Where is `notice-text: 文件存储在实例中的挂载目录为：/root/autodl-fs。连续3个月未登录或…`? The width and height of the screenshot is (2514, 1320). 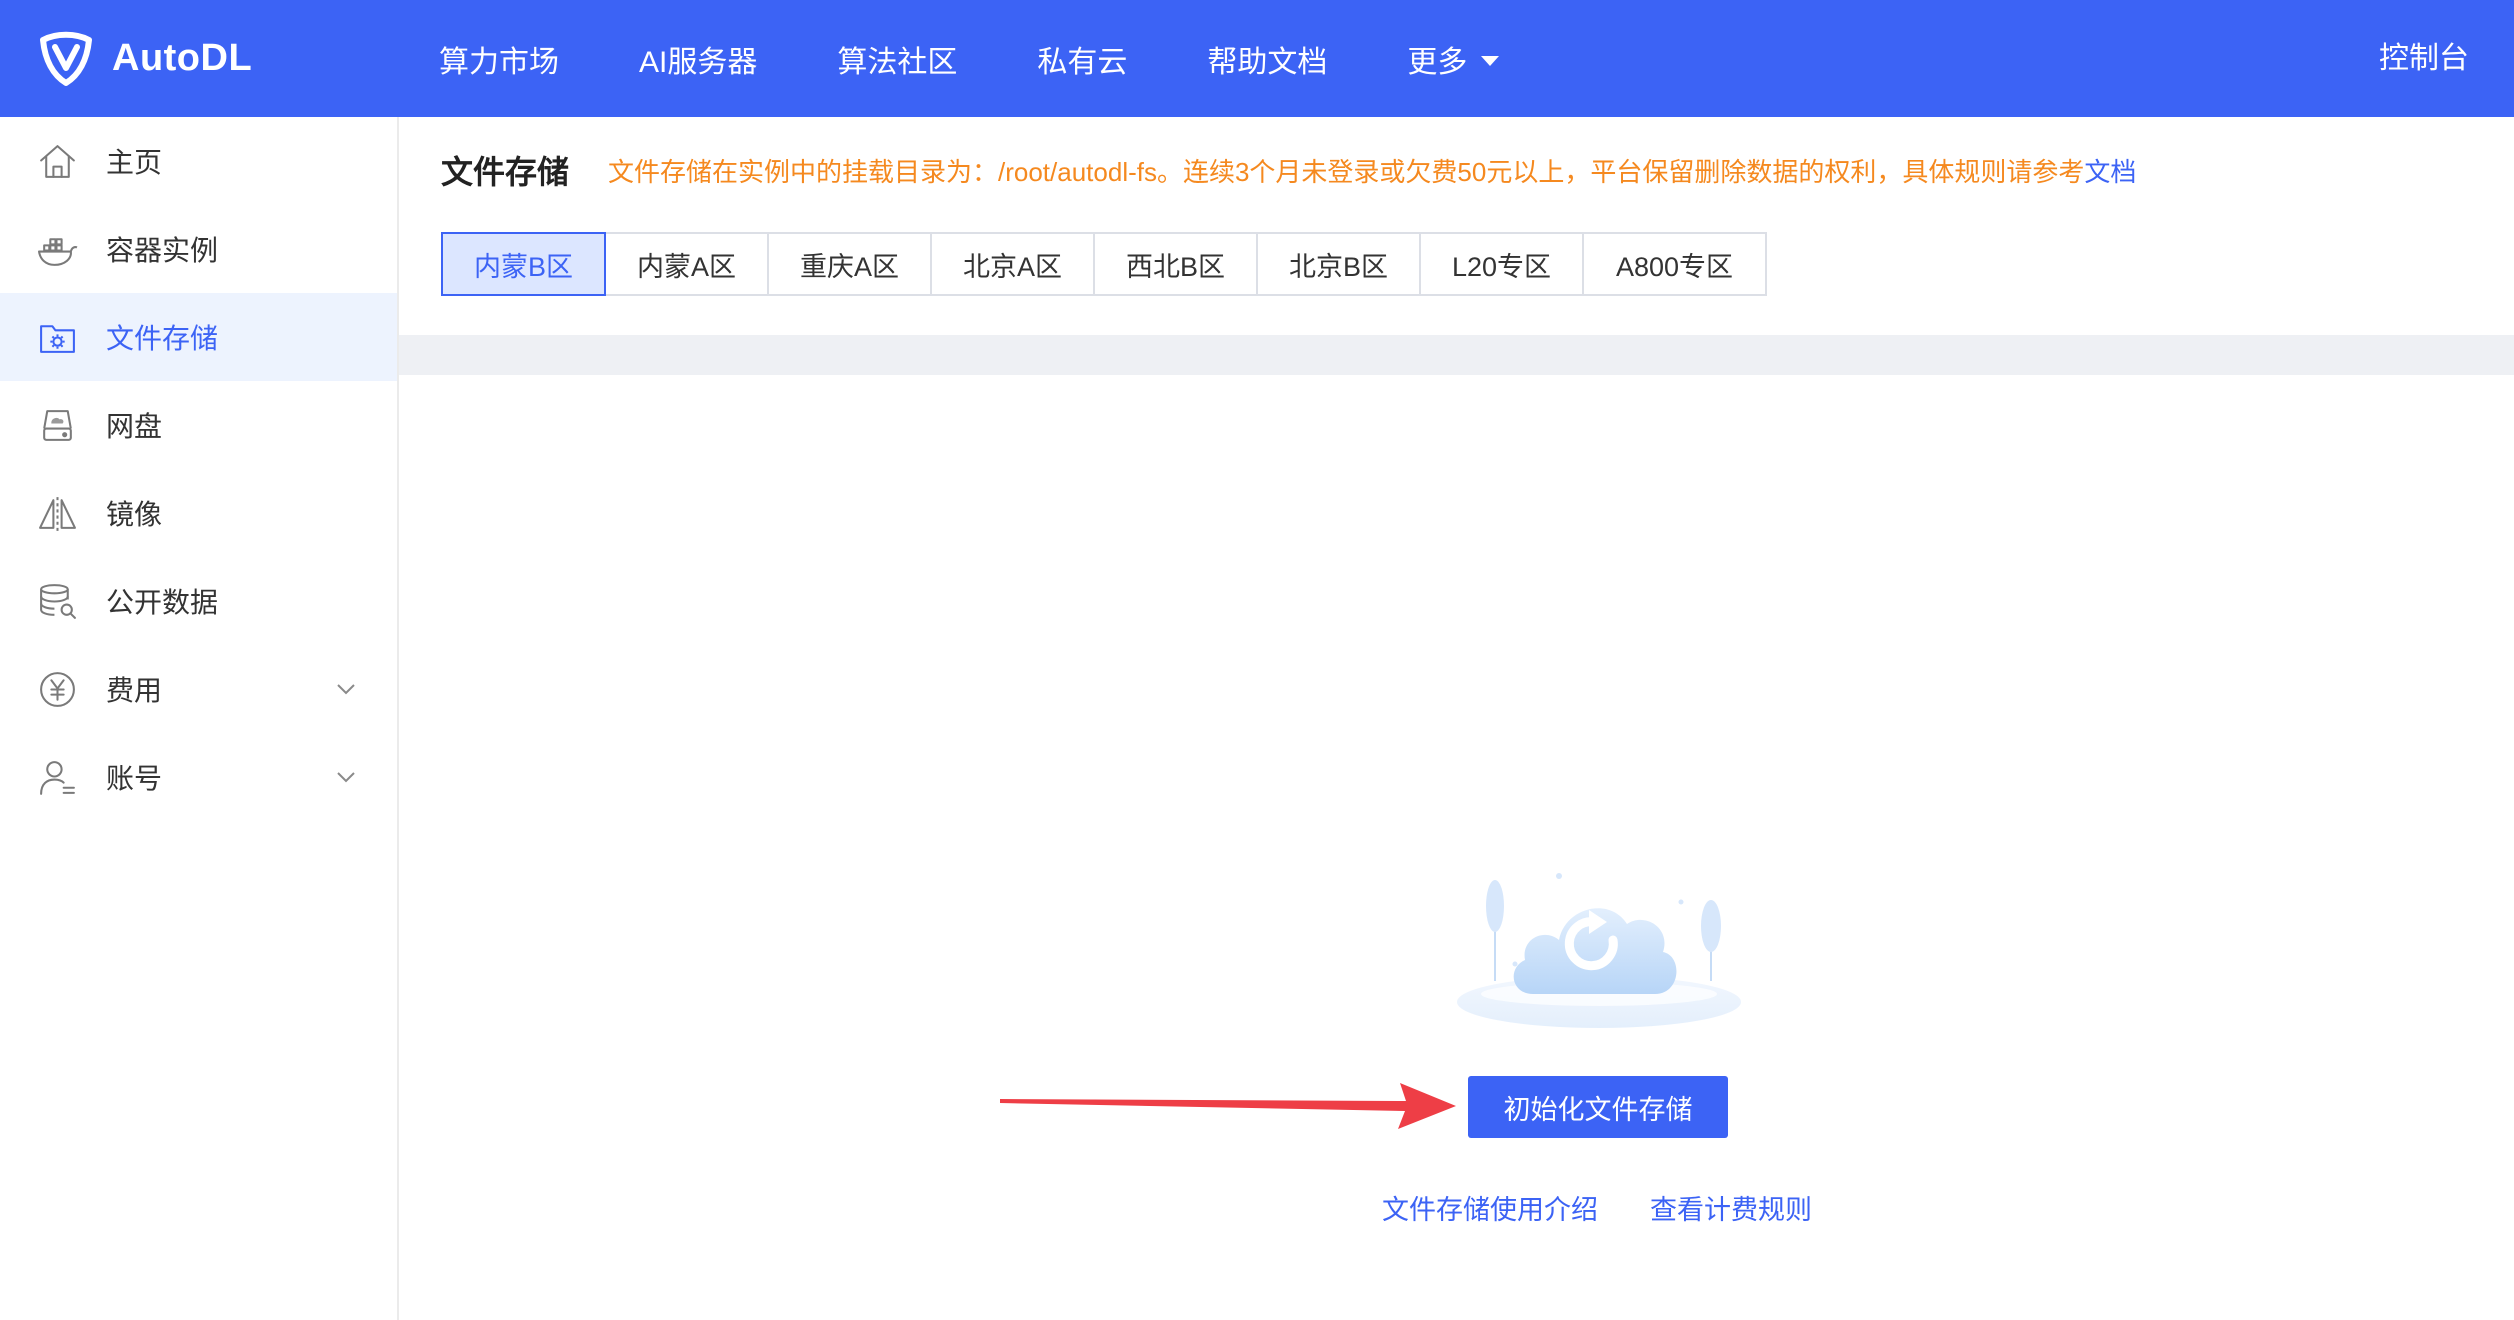 notice-text: 文件存储在实例中的挂载目录为：/root/autodl-fs。连续3个月未登录或… is located at coordinates (1346, 172).